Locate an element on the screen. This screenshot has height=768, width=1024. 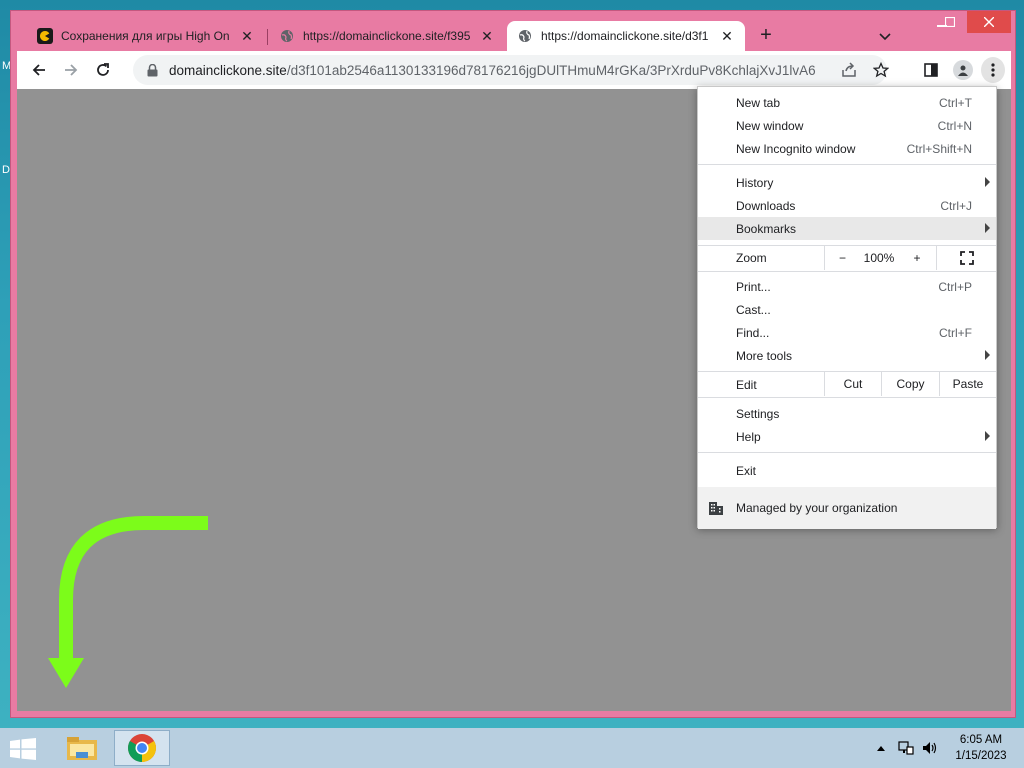
curved-arrow-icon is located at coordinates (128, 602).